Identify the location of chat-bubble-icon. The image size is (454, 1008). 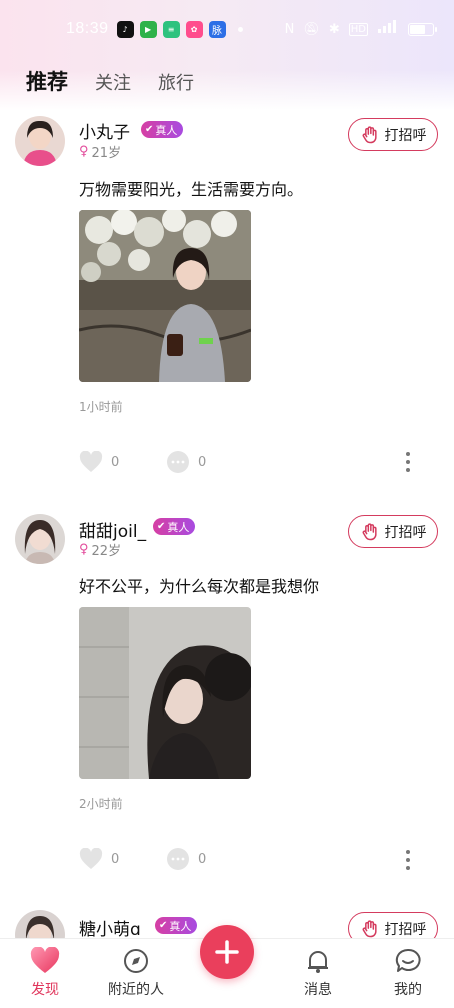
(408, 960).